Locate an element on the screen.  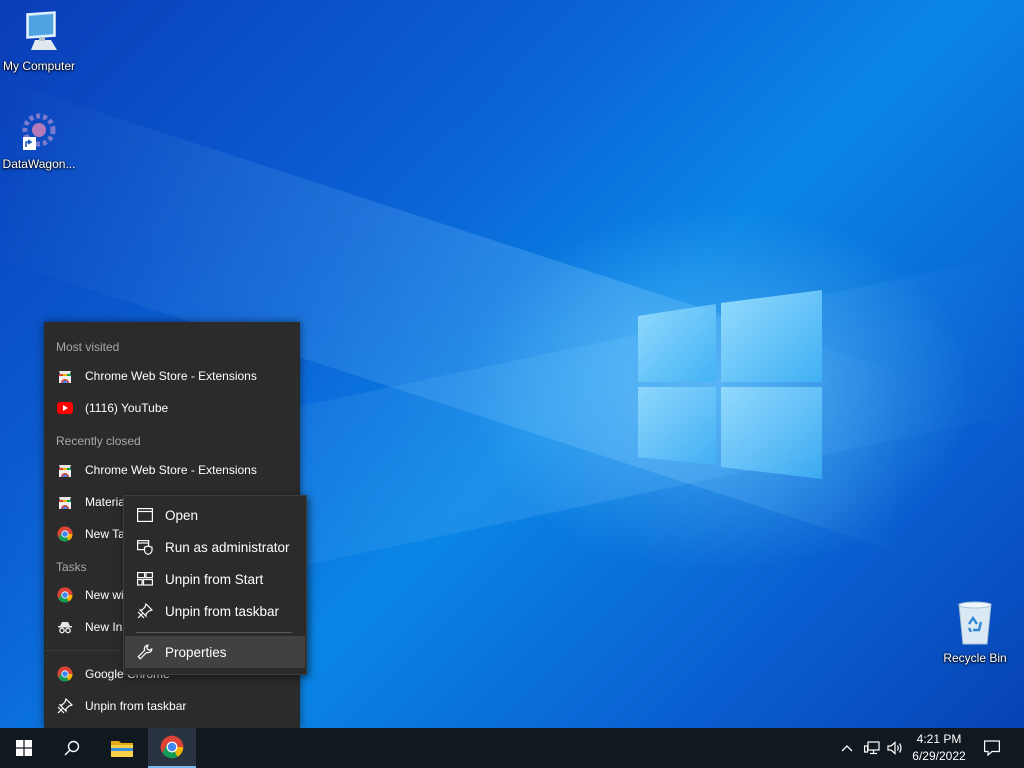
context-menu-label: Unpin from Start is located at coordinates (214, 579).